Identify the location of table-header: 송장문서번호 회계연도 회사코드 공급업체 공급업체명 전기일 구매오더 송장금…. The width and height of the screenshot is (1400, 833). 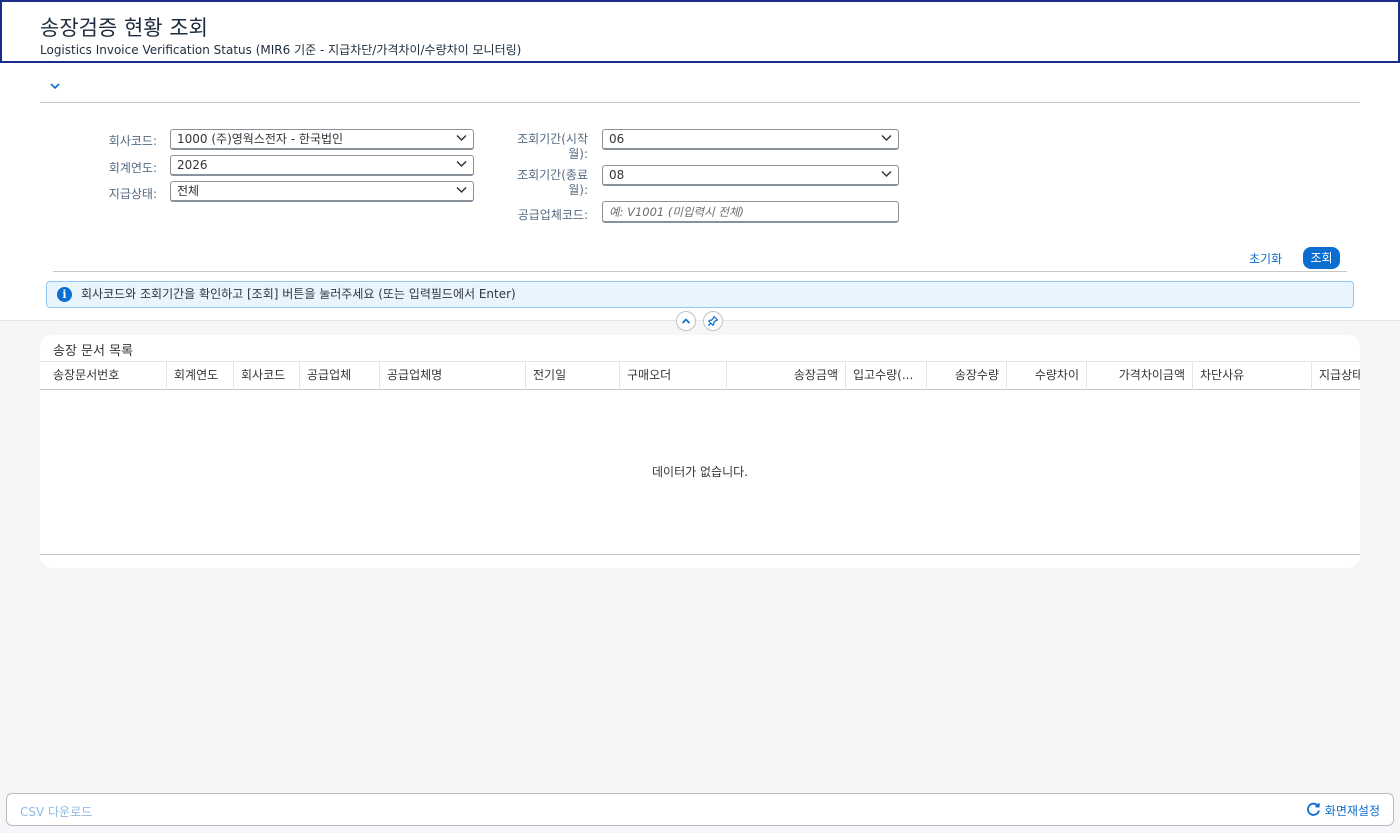
(700, 375).